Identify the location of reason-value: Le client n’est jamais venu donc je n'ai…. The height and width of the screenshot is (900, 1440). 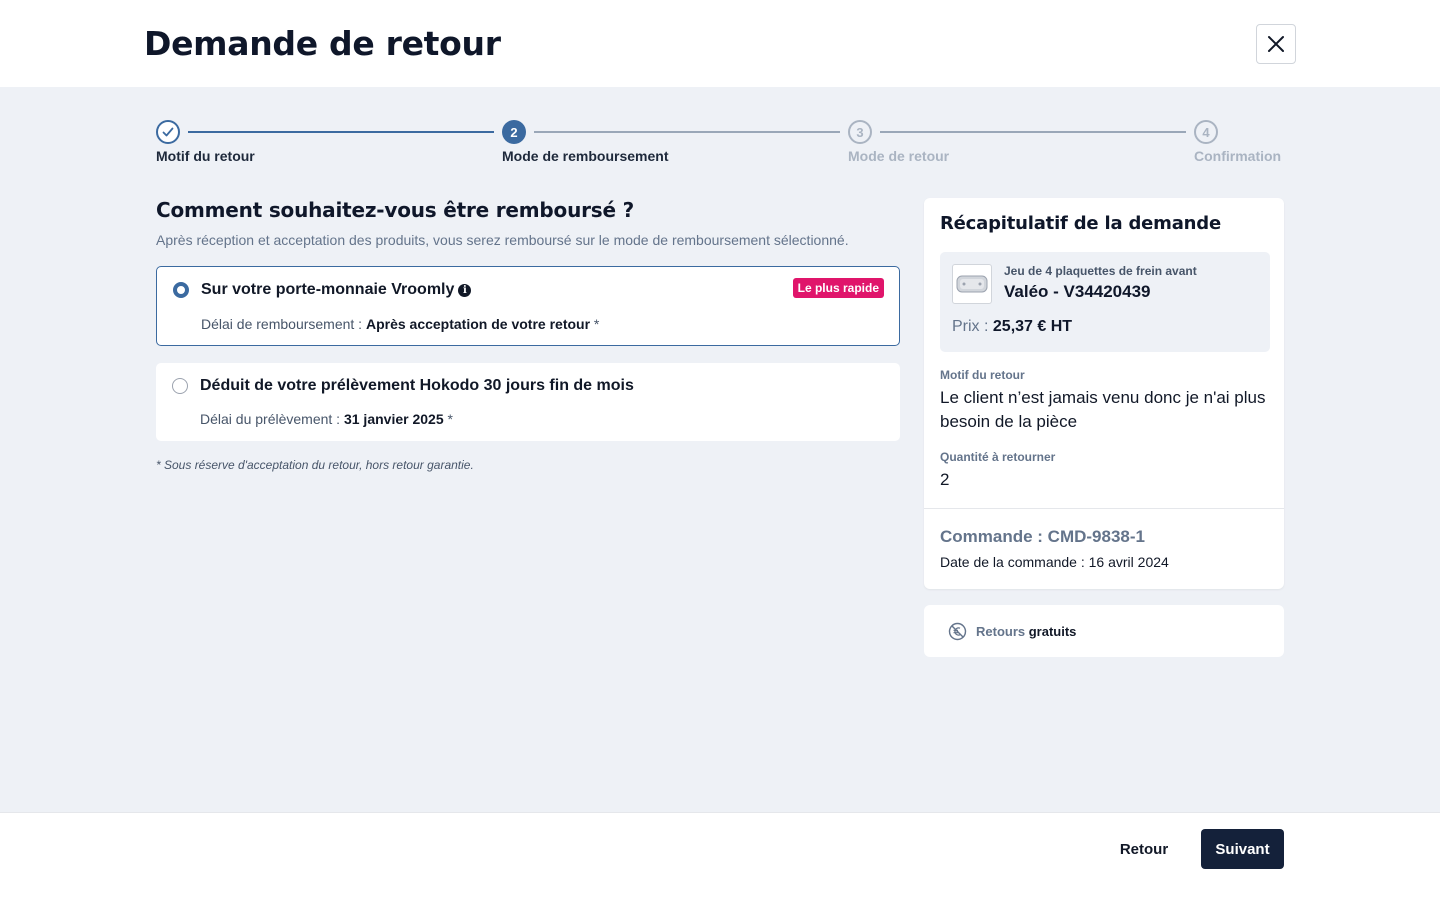
(1103, 409).